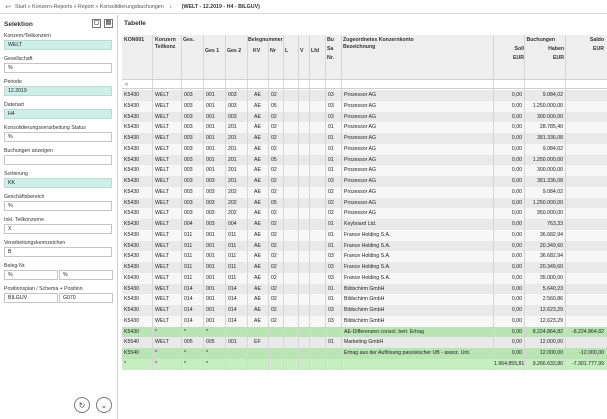 This screenshot has height=419, width=607. Describe the element at coordinates (45, 128) in the screenshot. I see `field-label: Konsolidierungsverarbeitung Status` at that location.